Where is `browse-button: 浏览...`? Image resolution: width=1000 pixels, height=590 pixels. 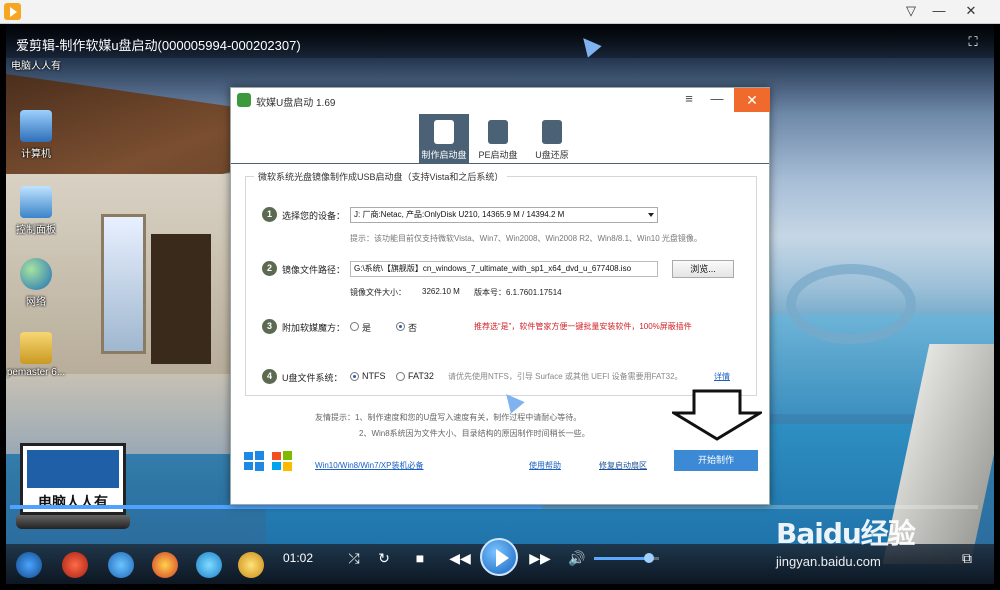 browse-button: 浏览... is located at coordinates (703, 269).